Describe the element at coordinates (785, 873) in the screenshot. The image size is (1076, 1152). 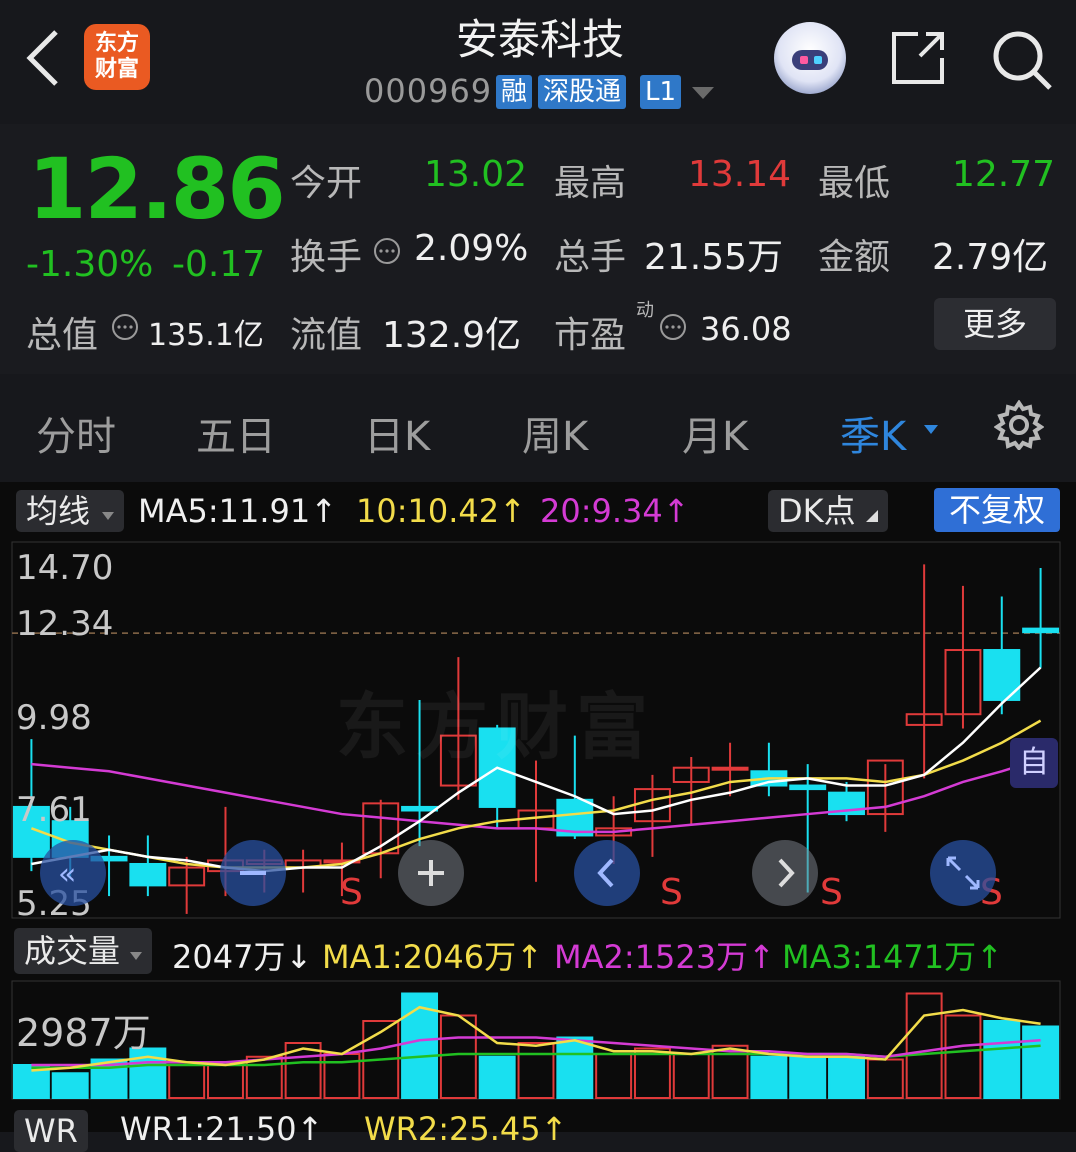
I see `next-control` at that location.